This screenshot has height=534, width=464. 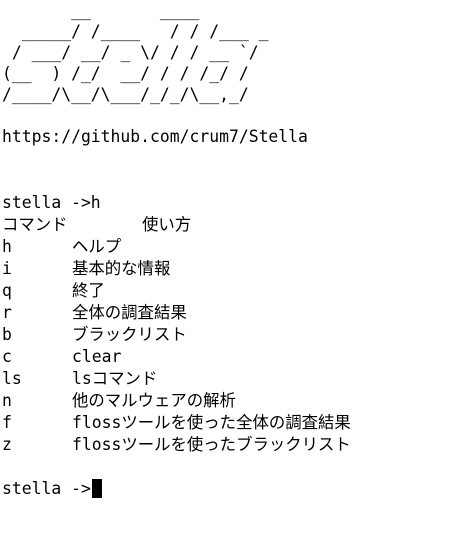 I want to click on ascii-logo-line-4: (__ ) /_/ __/ / / /_/ /, so click(x=125, y=73).